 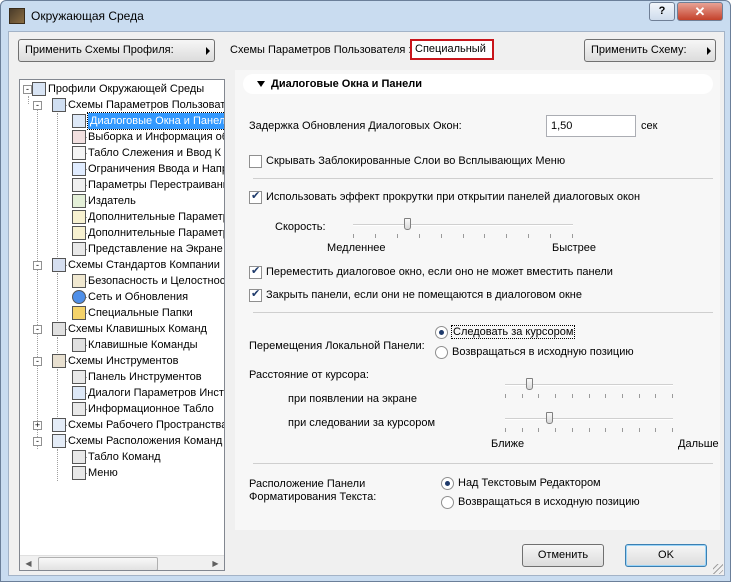 I want to click on apply-profile-button: Применить Схемы Профиля:, so click(x=116, y=50).